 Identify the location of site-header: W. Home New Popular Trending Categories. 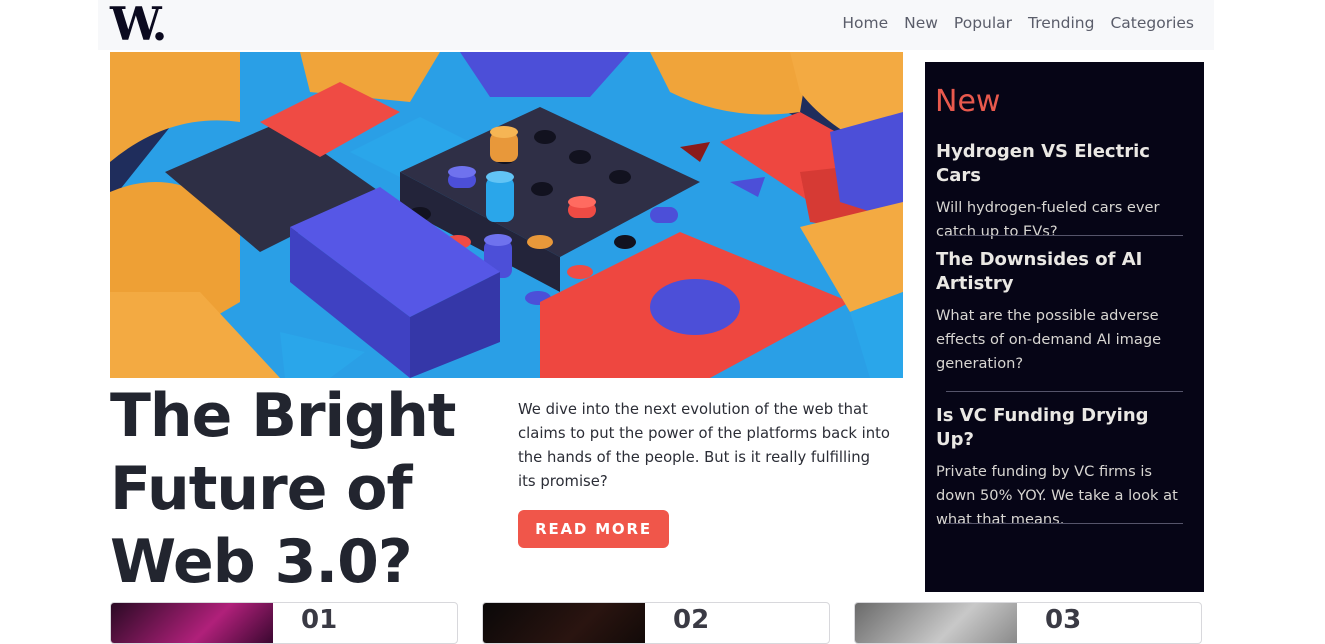
(656, 25).